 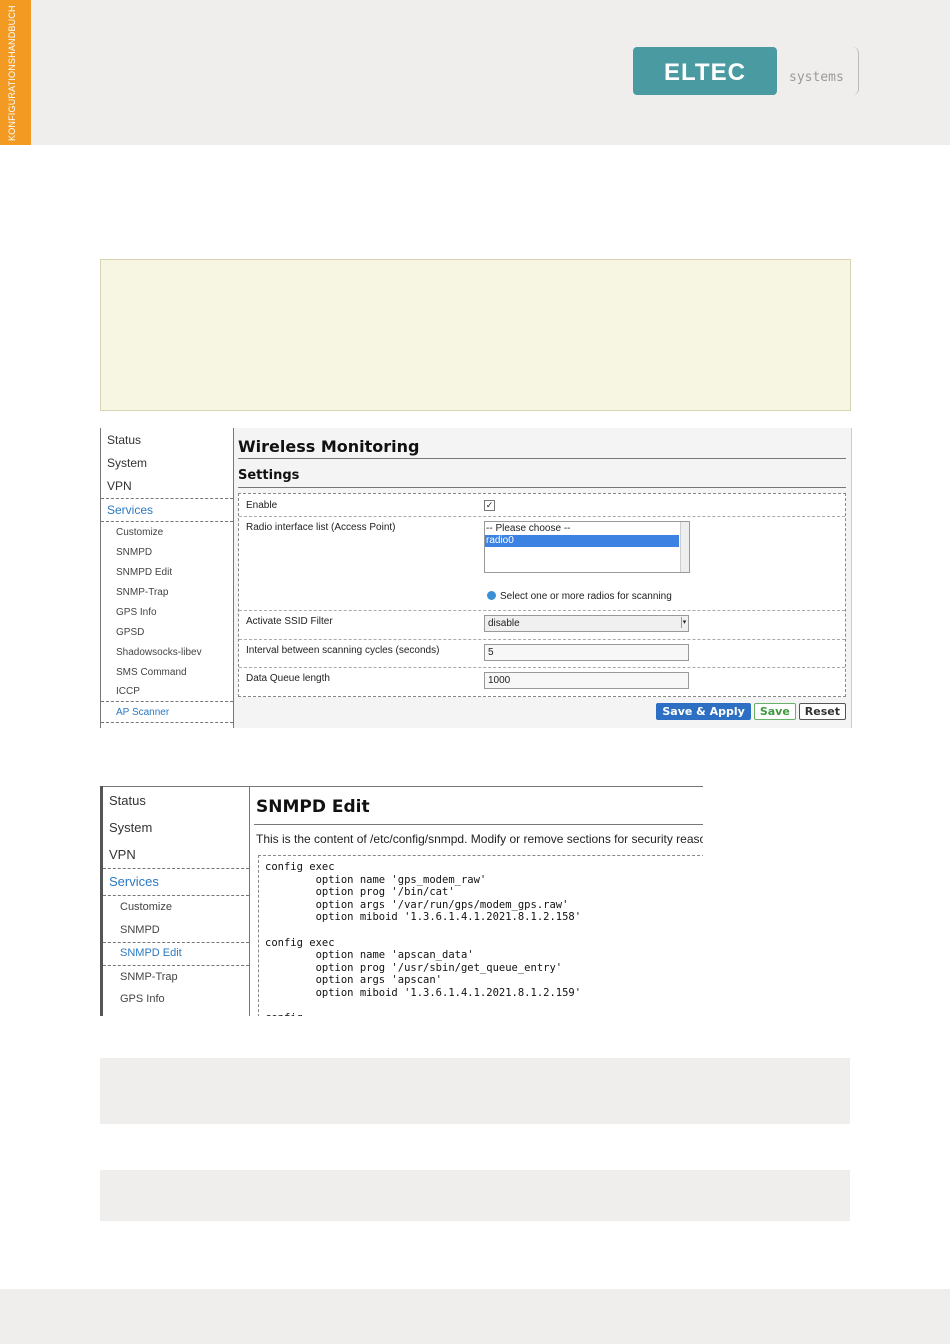 What do you see at coordinates (684, 622) in the screenshot?
I see `chevron-down-icon: ▾` at bounding box center [684, 622].